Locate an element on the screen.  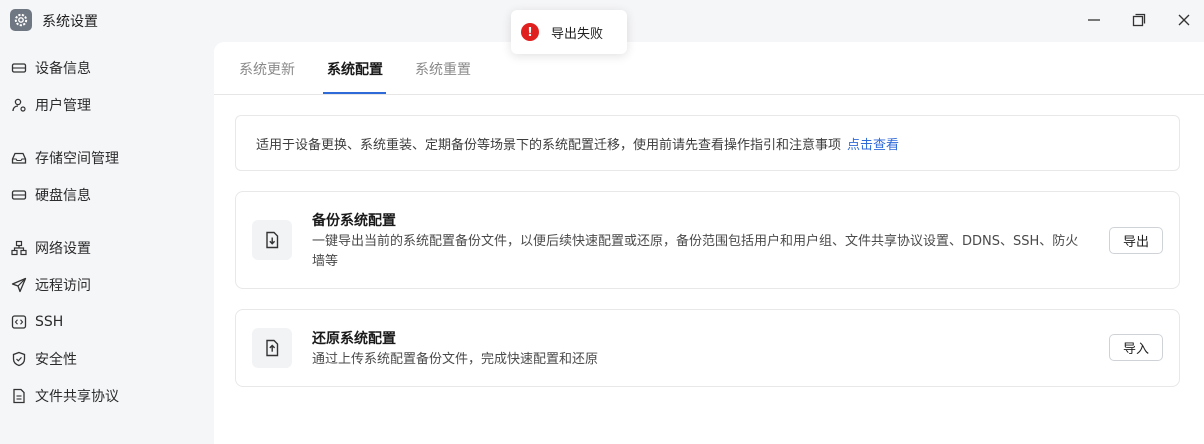
view-guide-link: 点击查看 is located at coordinates (873, 143).